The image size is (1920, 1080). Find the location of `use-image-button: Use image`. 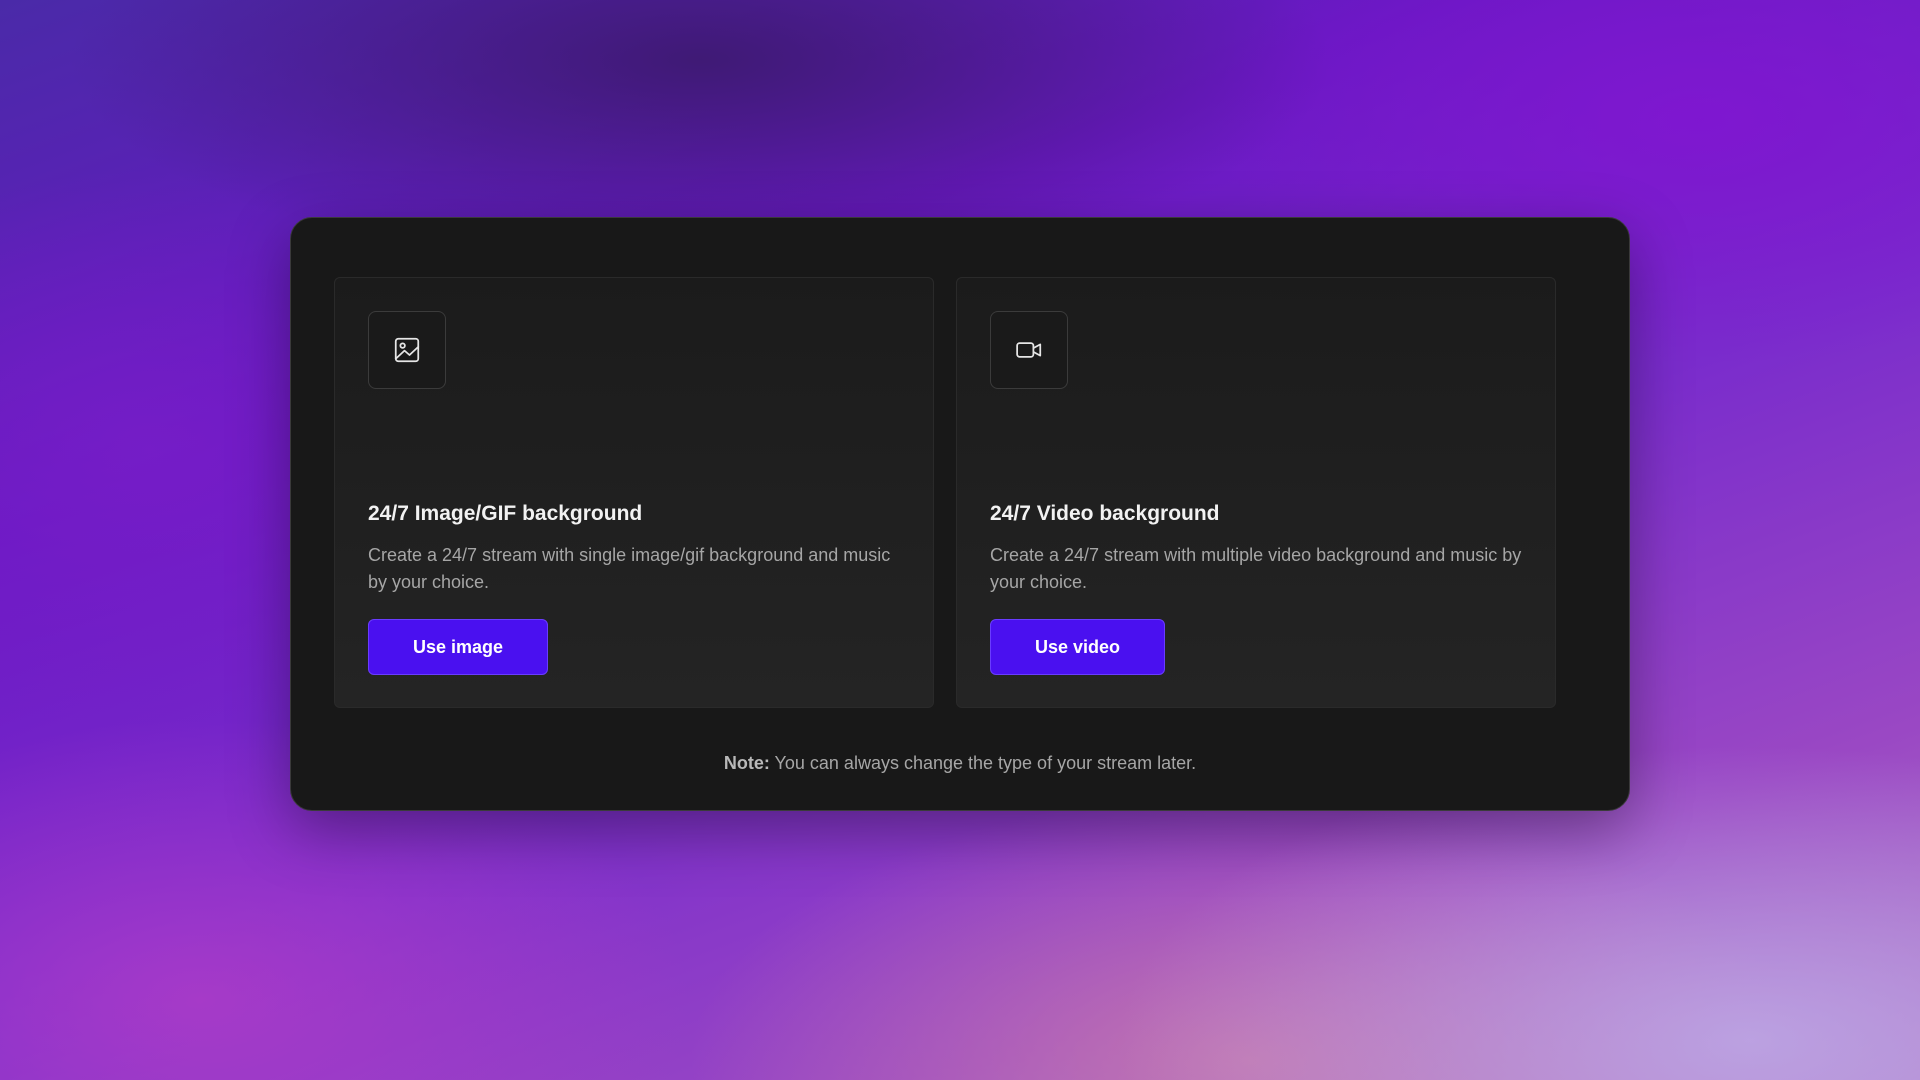

use-image-button: Use image is located at coordinates (458, 647).